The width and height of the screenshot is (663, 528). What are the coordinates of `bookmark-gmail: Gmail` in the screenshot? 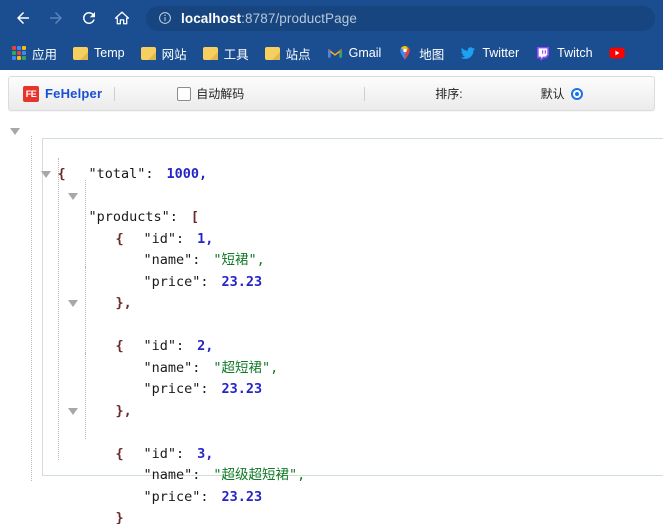 It's located at (354, 53).